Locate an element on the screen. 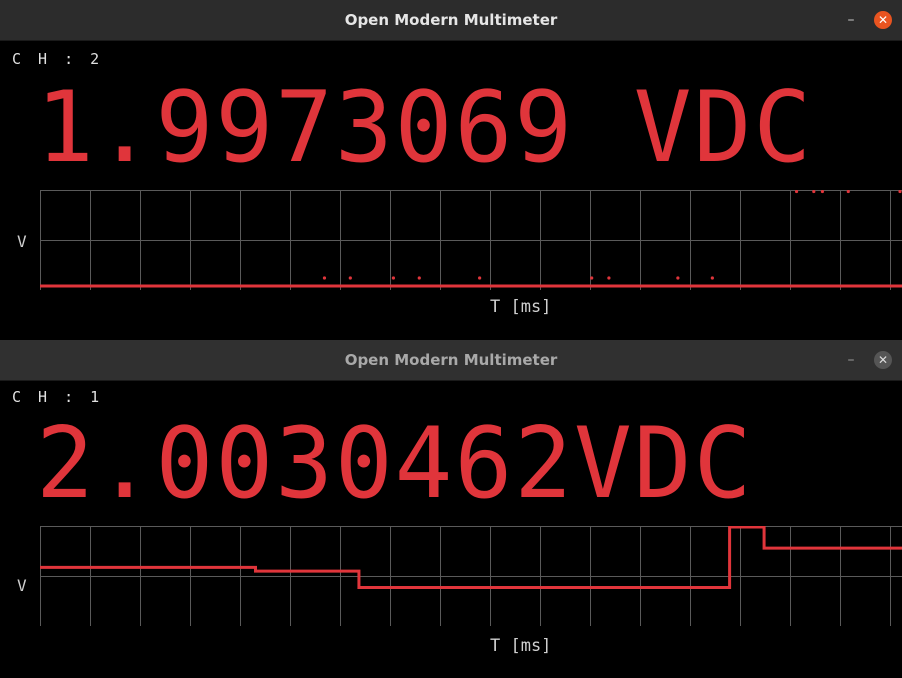 This screenshot has height=678, width=902. voltage-reading: 2.0030462VDC is located at coordinates (395, 464).